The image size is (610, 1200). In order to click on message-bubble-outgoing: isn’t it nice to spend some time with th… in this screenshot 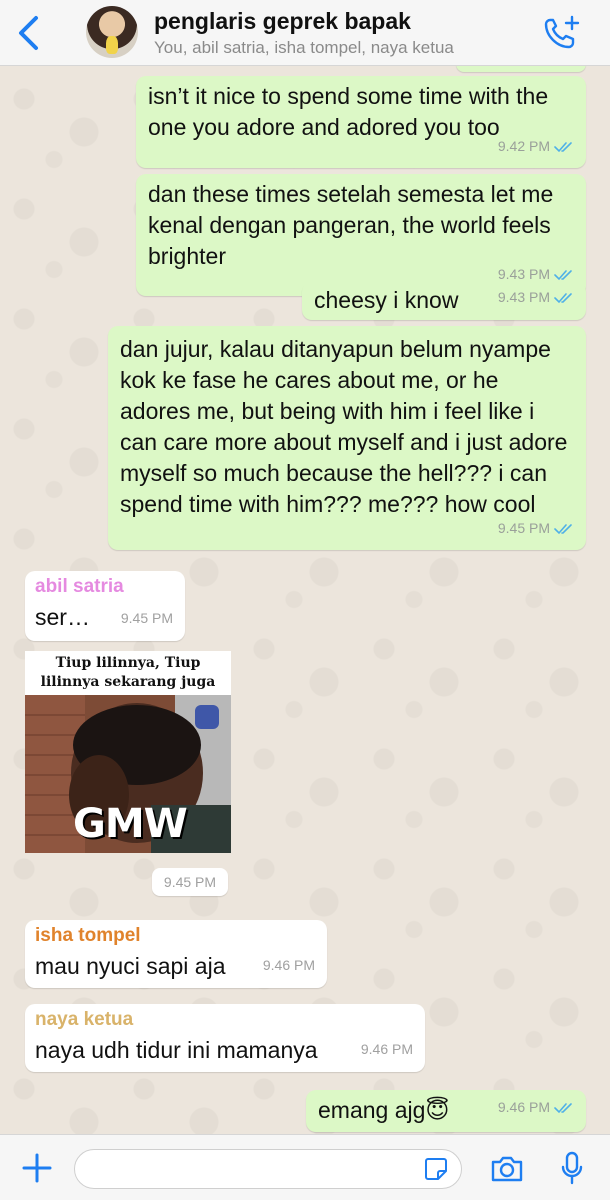, I will do `click(361, 122)`.